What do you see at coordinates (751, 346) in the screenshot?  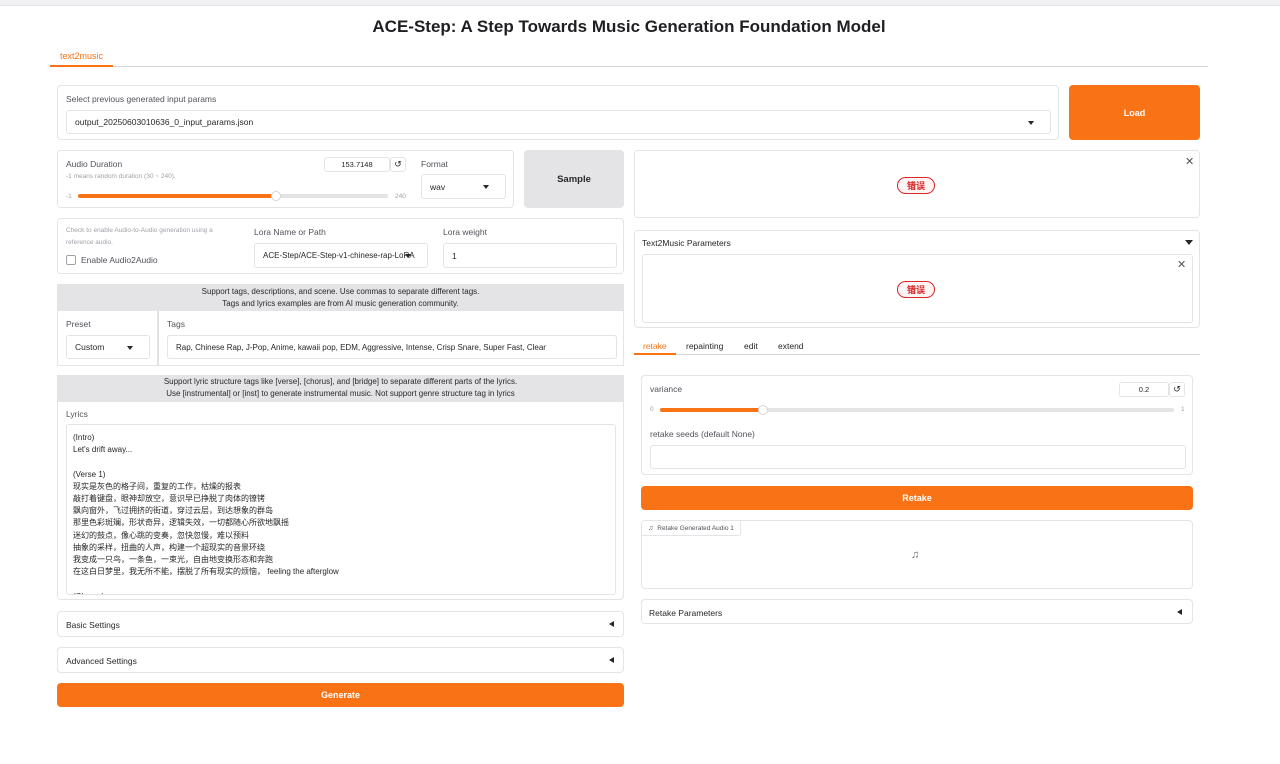 I see `subtab-edit: edit` at bounding box center [751, 346].